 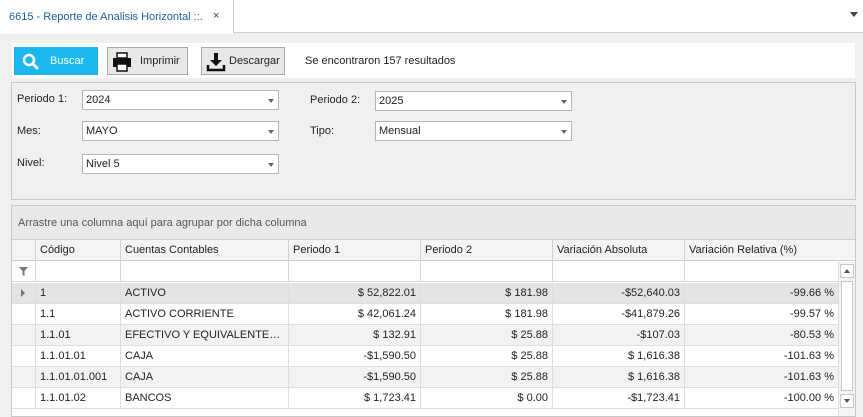 What do you see at coordinates (77, 293) in the screenshot?
I see `cell-codigo: 1` at bounding box center [77, 293].